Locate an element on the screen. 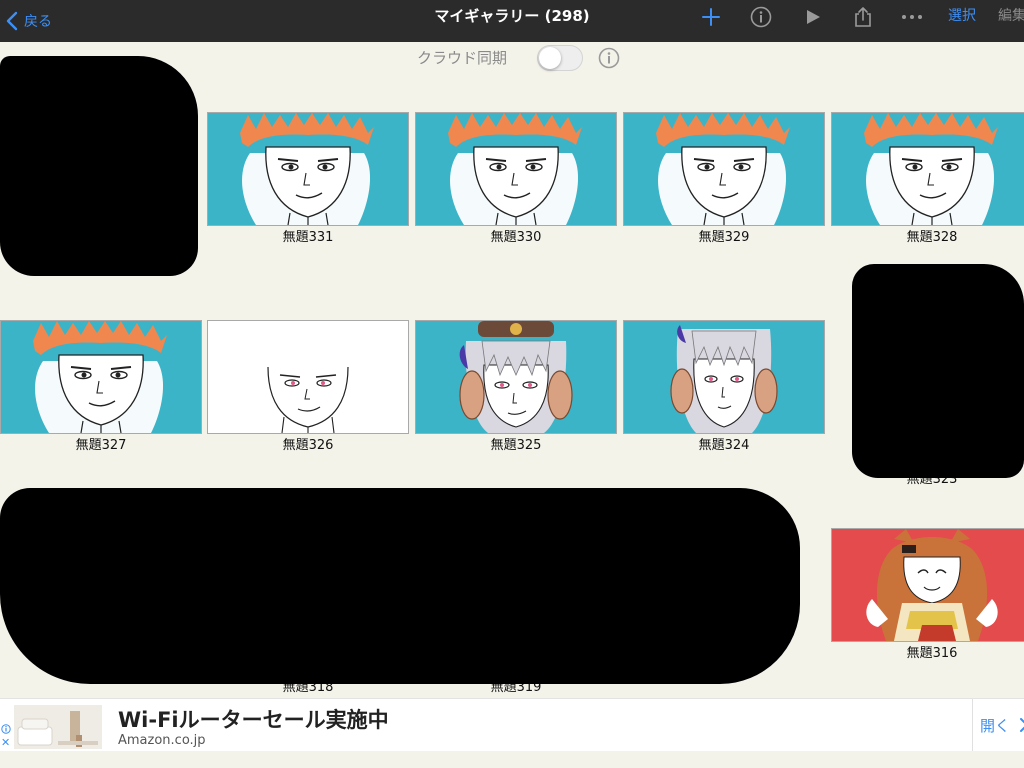  artwork-title: 無題331 is located at coordinates (308, 237).